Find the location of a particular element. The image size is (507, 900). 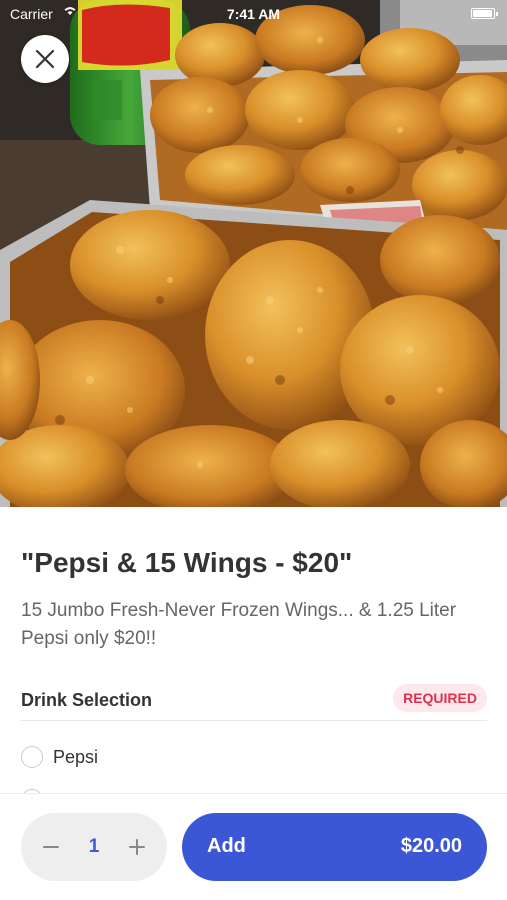

add-to-cart-button: Add $20.00 is located at coordinates (334, 847).